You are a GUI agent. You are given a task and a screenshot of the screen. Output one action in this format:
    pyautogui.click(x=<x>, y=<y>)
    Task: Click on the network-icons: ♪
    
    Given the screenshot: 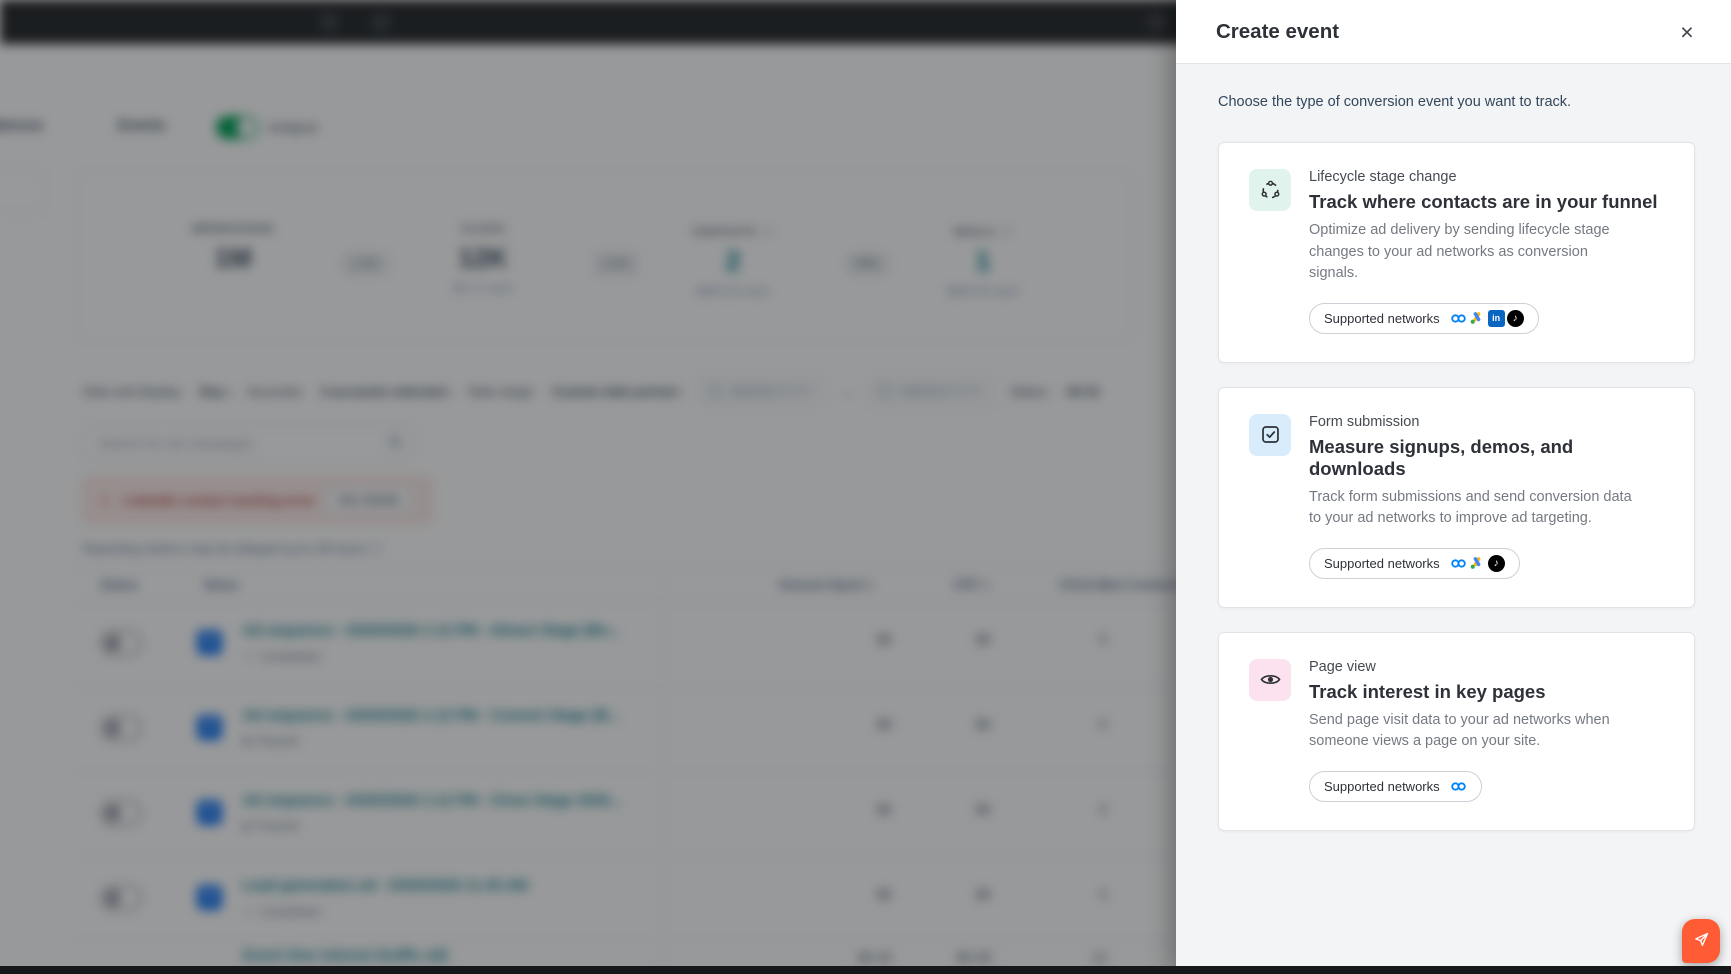 What is the action you would take?
    pyautogui.click(x=1477, y=563)
    